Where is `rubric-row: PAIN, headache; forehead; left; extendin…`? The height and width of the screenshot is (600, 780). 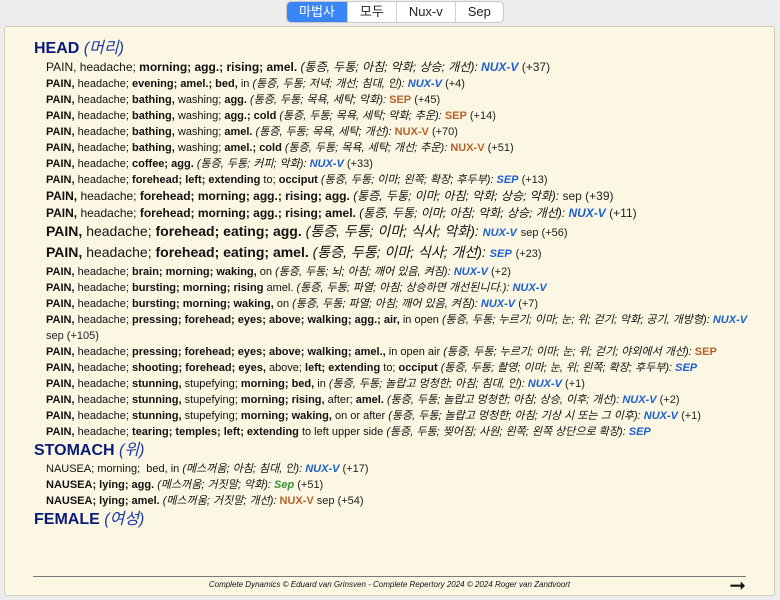
rubric-row: PAIN, headache; forehead; left; extendin… is located at coordinates (405, 180).